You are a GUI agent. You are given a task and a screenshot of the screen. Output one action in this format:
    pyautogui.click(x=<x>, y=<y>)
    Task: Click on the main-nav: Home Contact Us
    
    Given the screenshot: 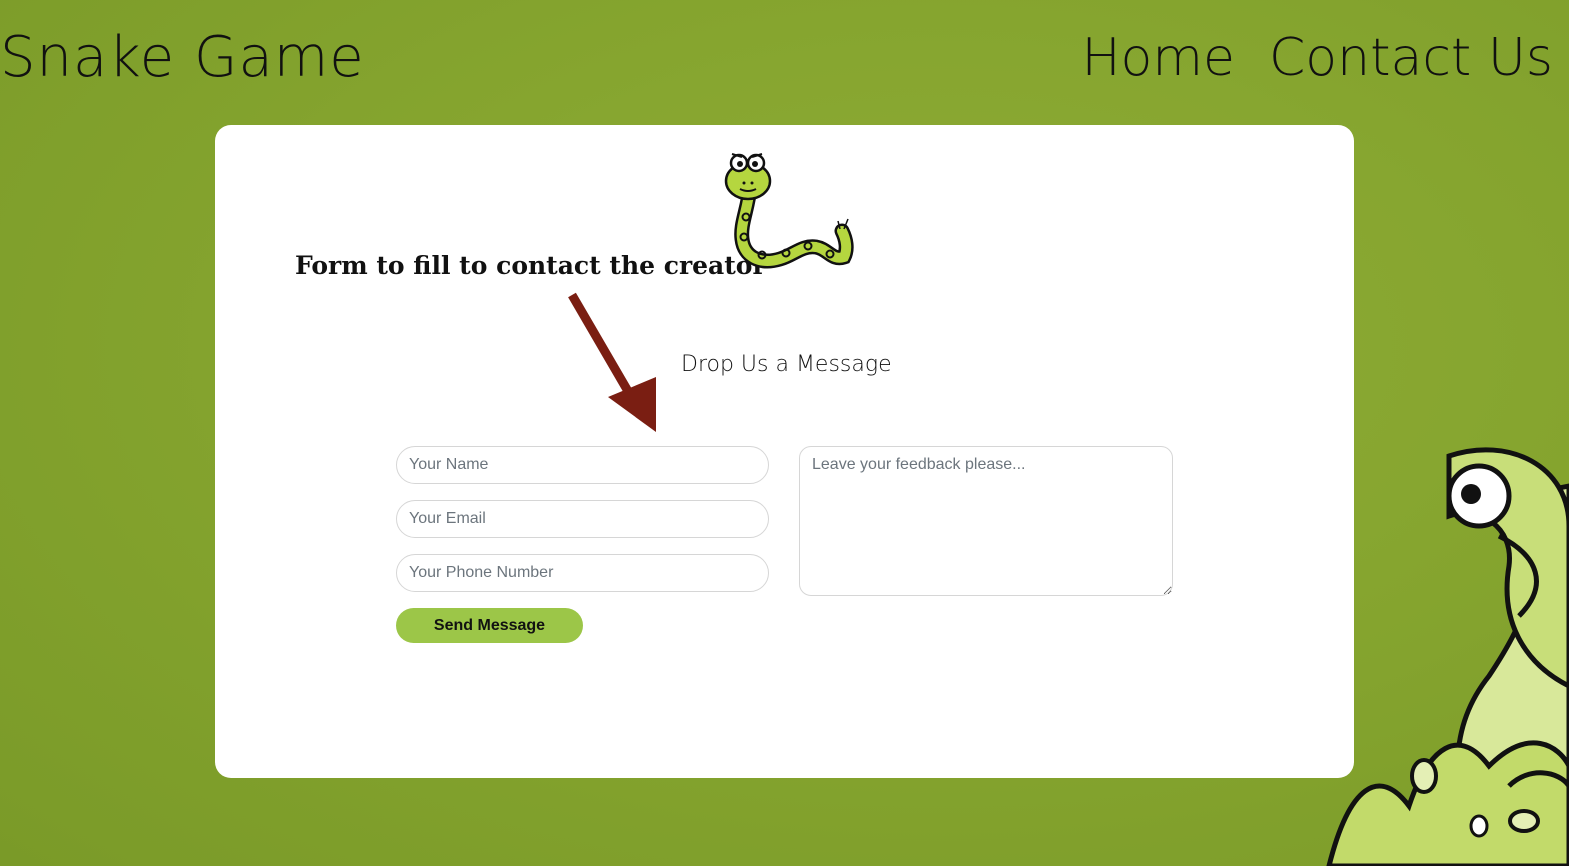 What is the action you would take?
    pyautogui.click(x=1317, y=58)
    